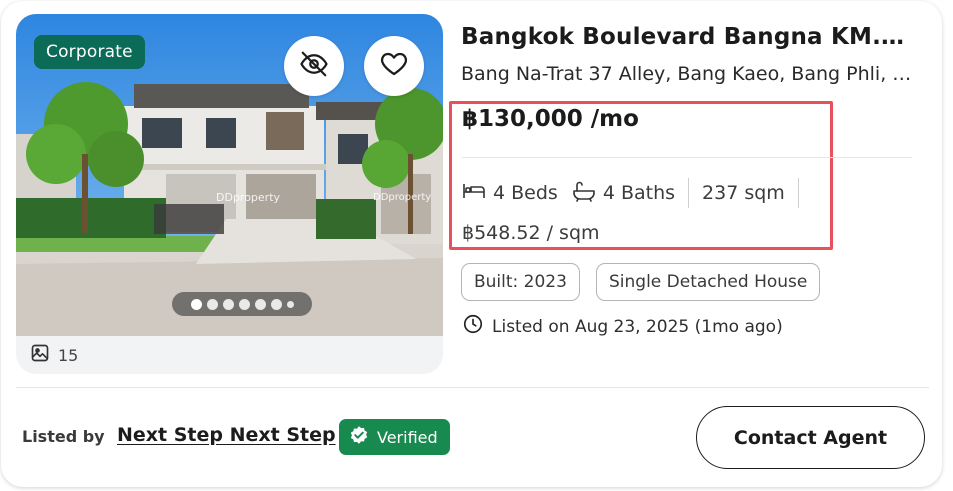  What do you see at coordinates (550, 119) in the screenshot?
I see `listing-price: ฿130,000 /mo` at bounding box center [550, 119].